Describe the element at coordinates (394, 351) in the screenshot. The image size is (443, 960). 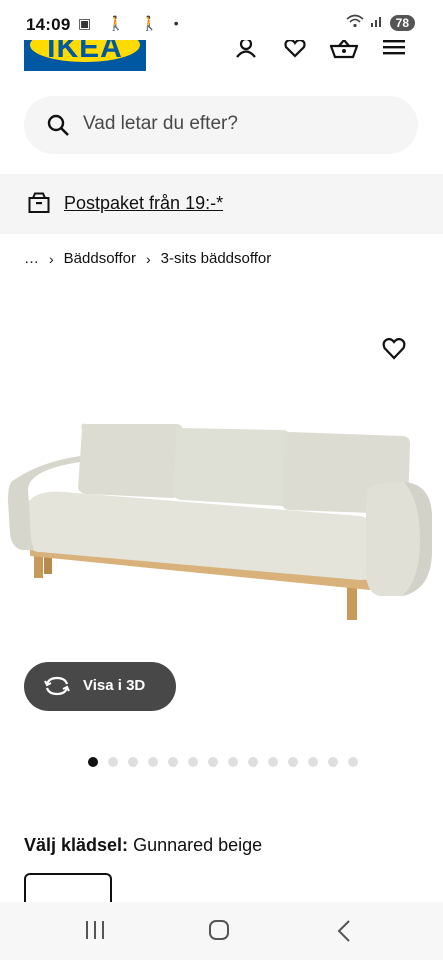
I see `favorite-heart-icon` at that location.